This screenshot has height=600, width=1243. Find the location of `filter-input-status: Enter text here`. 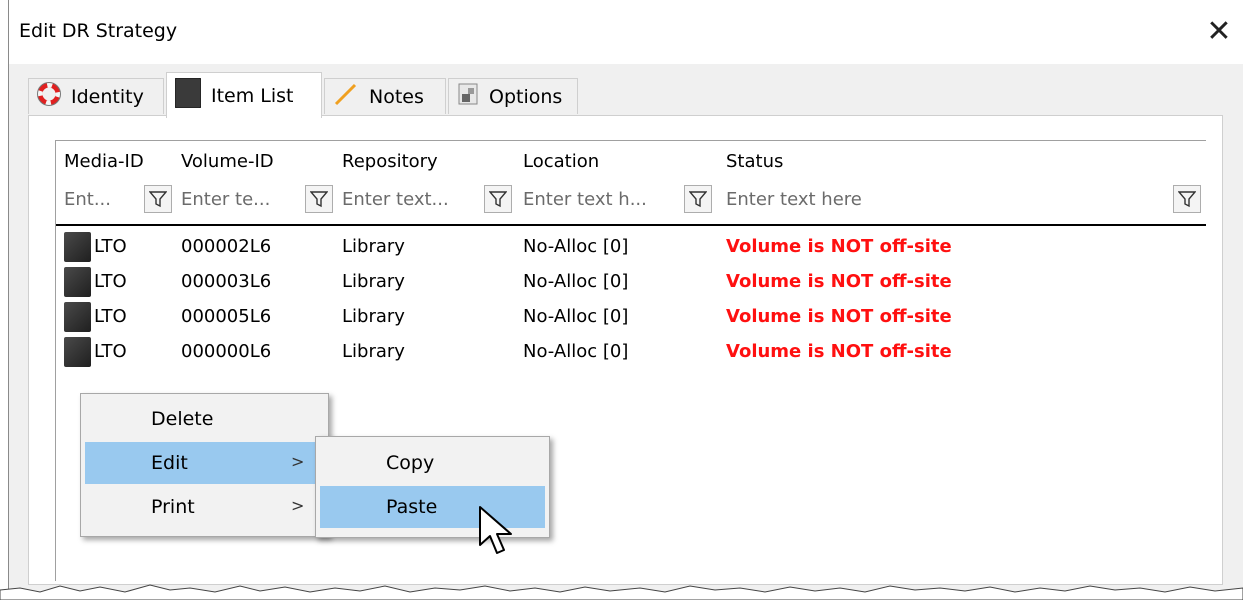

filter-input-status: Enter text here is located at coordinates (794, 199).